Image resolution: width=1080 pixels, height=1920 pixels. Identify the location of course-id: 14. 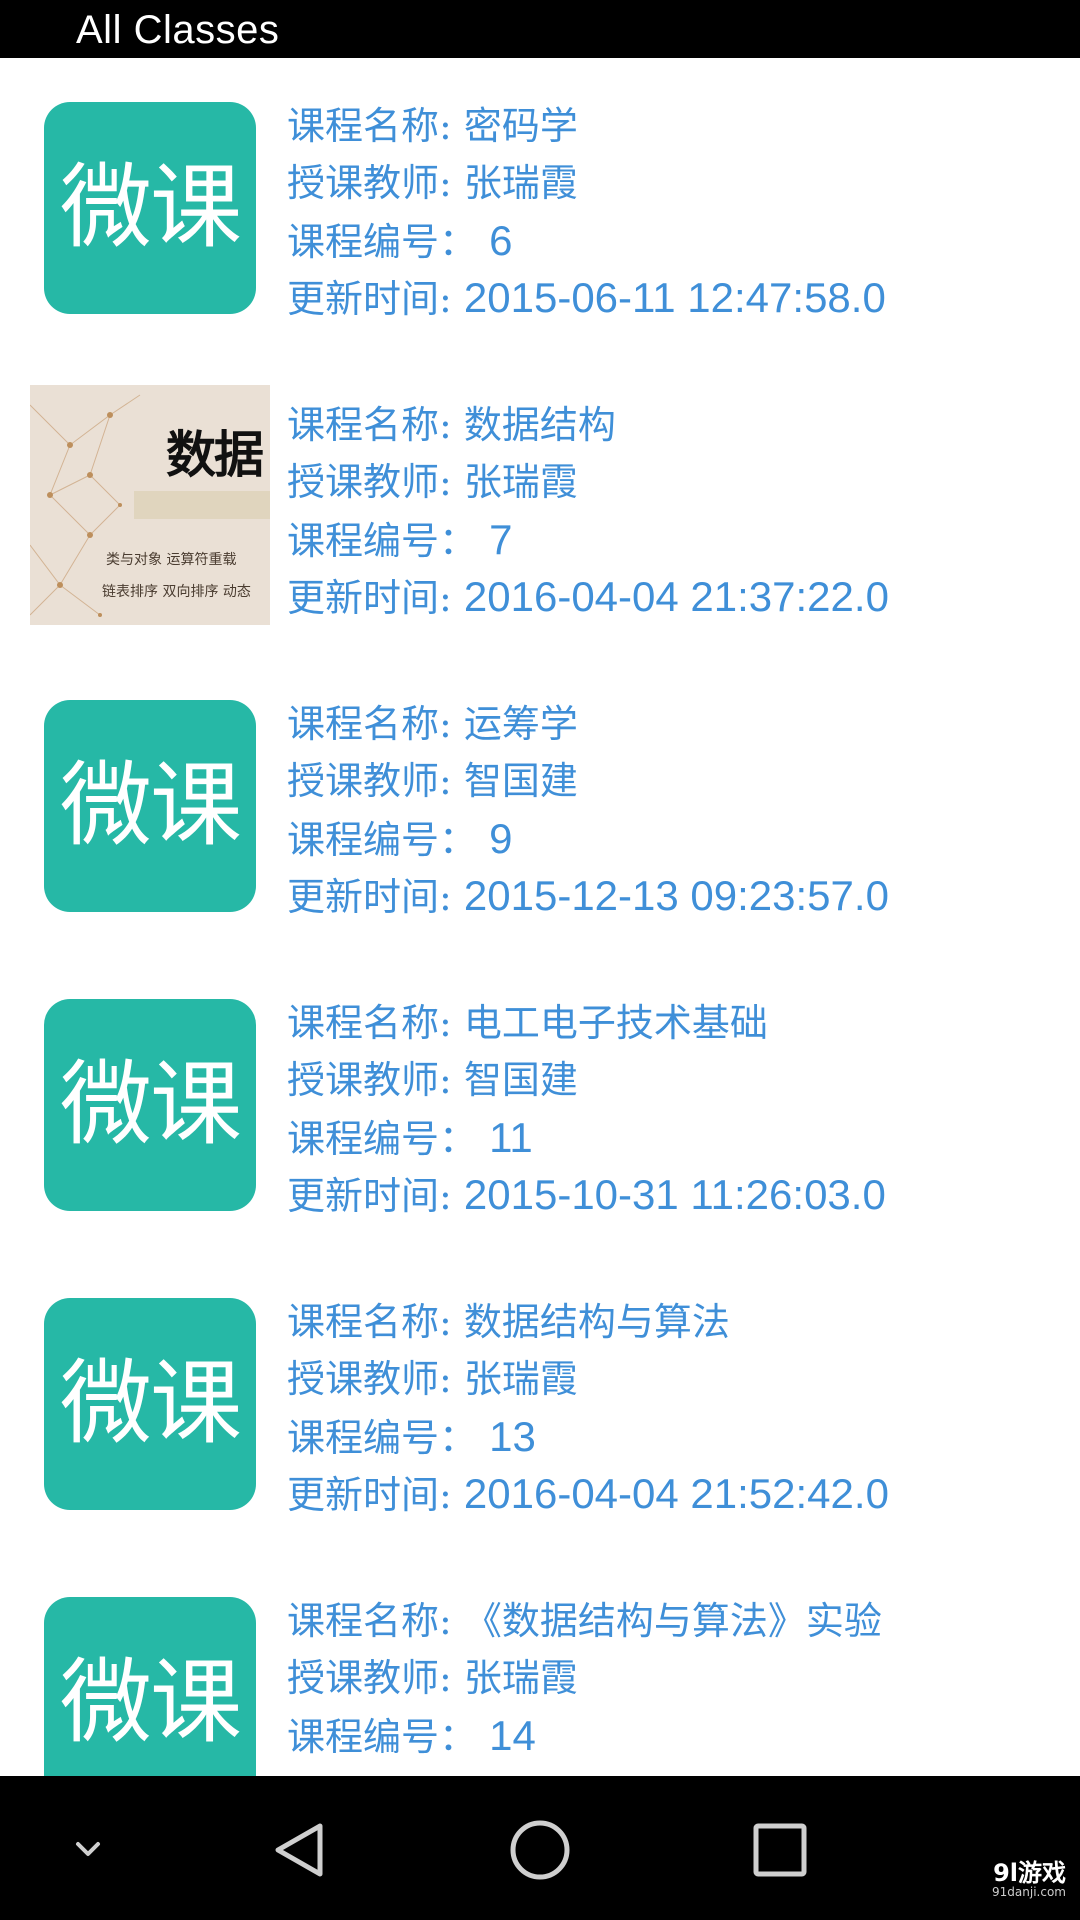
(512, 1735).